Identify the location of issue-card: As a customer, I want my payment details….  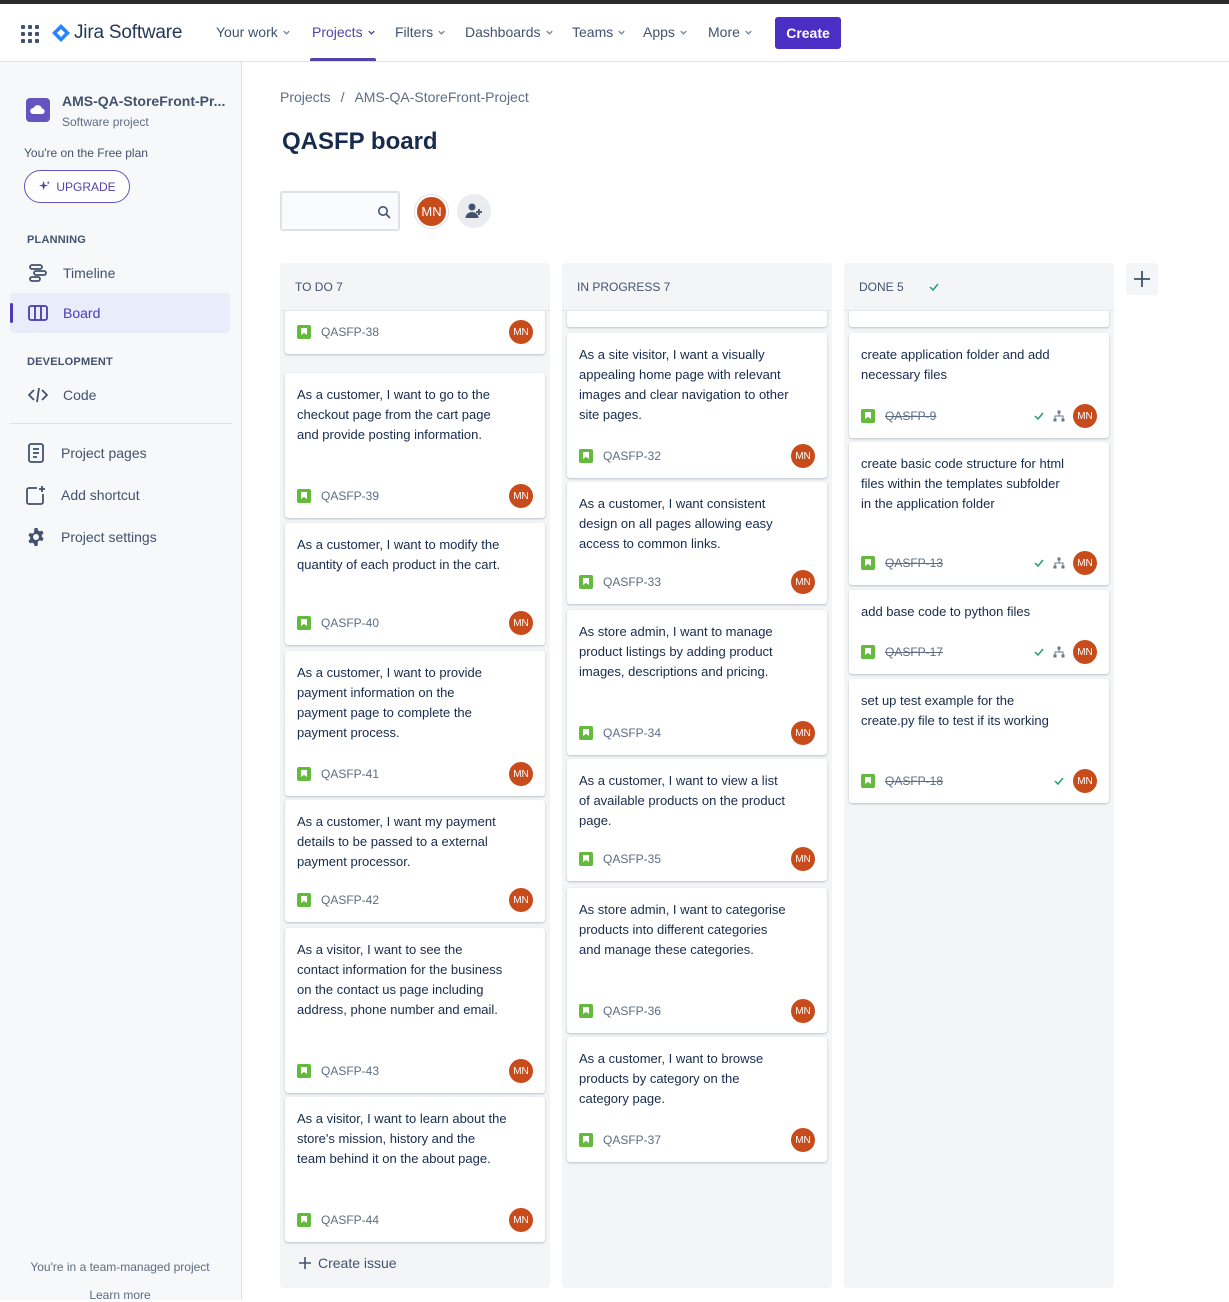
(415, 861).